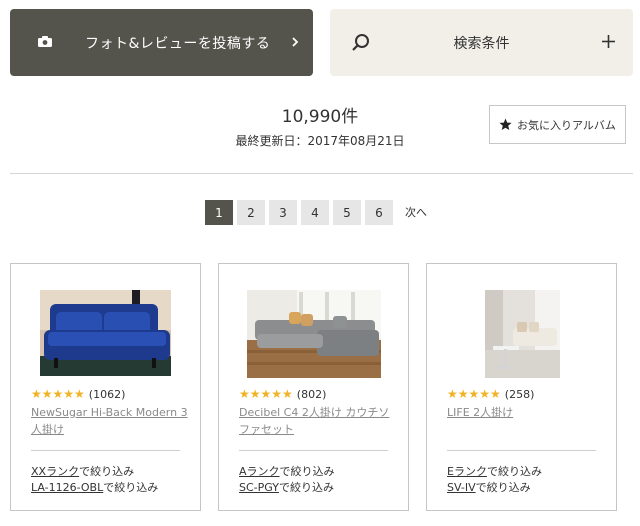 The height and width of the screenshot is (526, 640). I want to click on product-name-link: LIFE 2人掛け, so click(527, 412).